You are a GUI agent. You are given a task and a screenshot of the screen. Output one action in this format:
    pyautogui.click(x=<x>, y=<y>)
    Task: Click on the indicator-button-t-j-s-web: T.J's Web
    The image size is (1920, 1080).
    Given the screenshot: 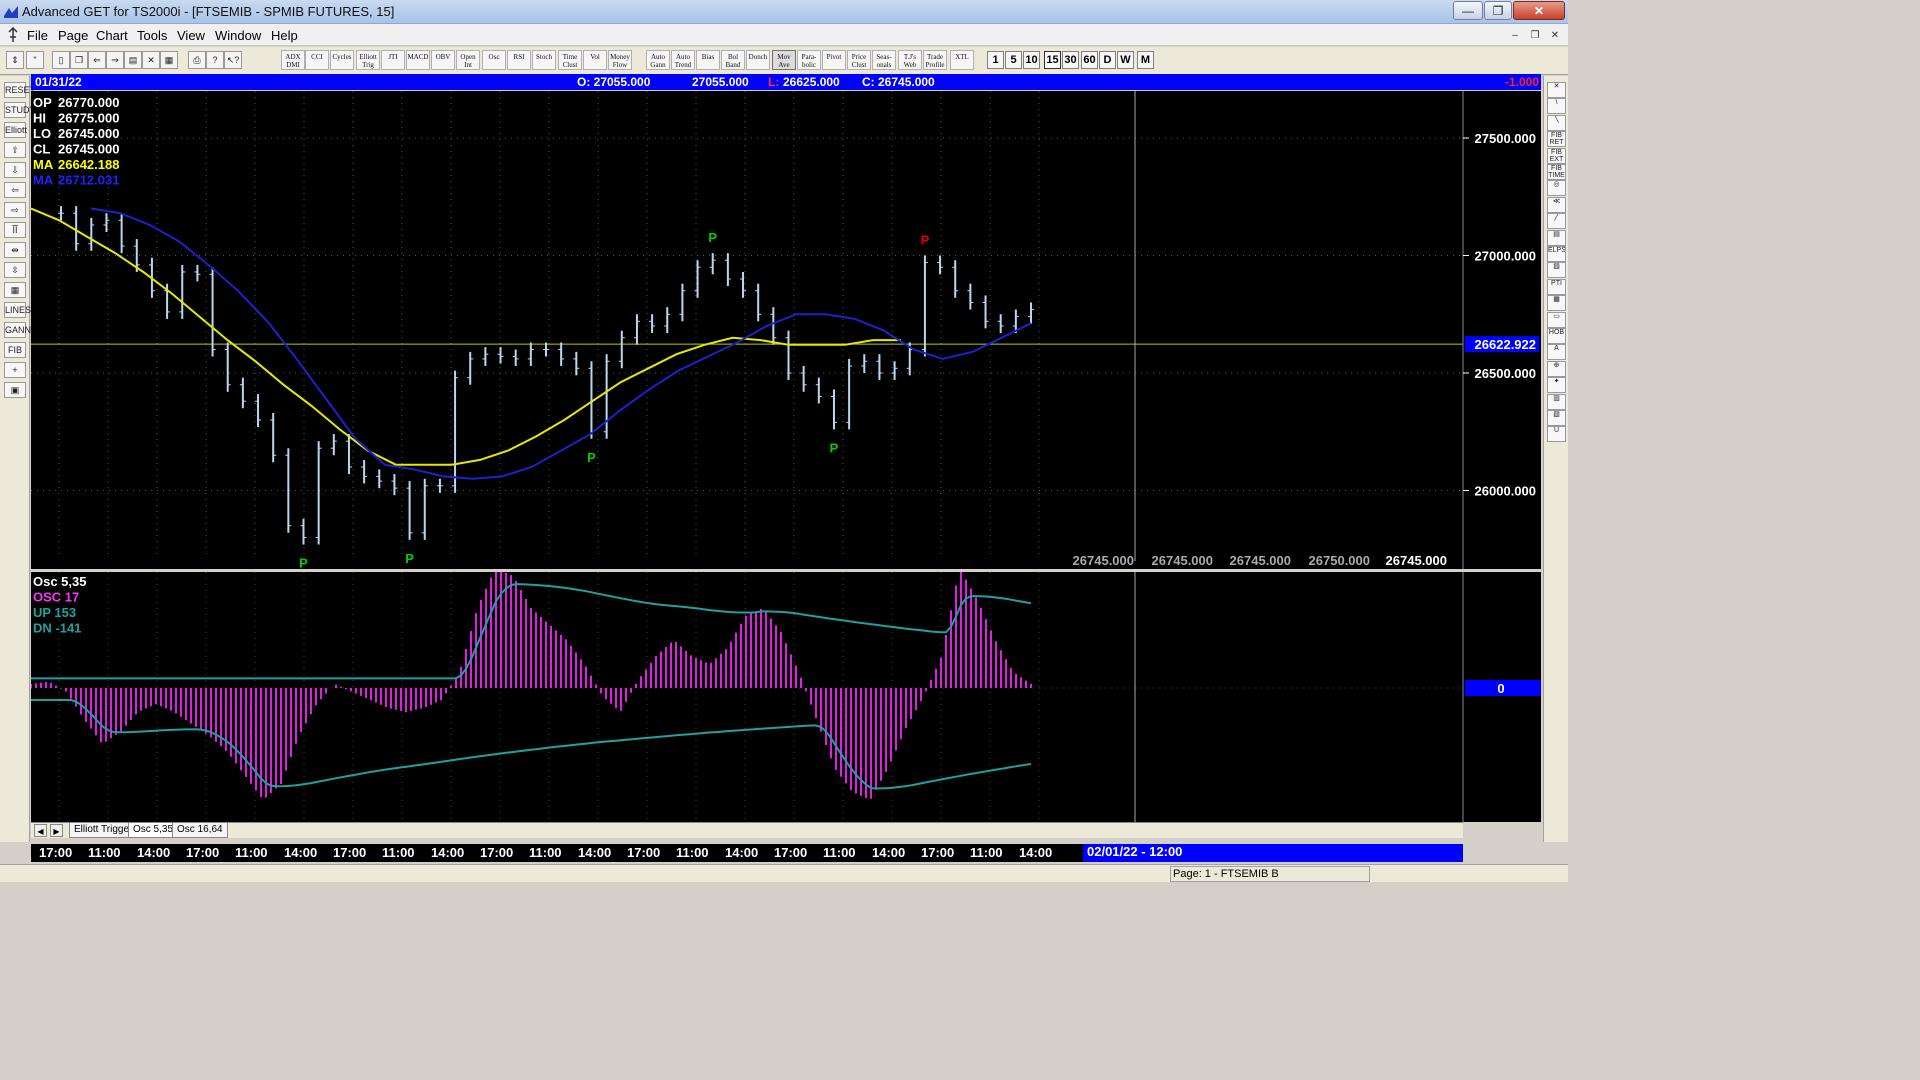 What is the action you would take?
    pyautogui.click(x=910, y=60)
    